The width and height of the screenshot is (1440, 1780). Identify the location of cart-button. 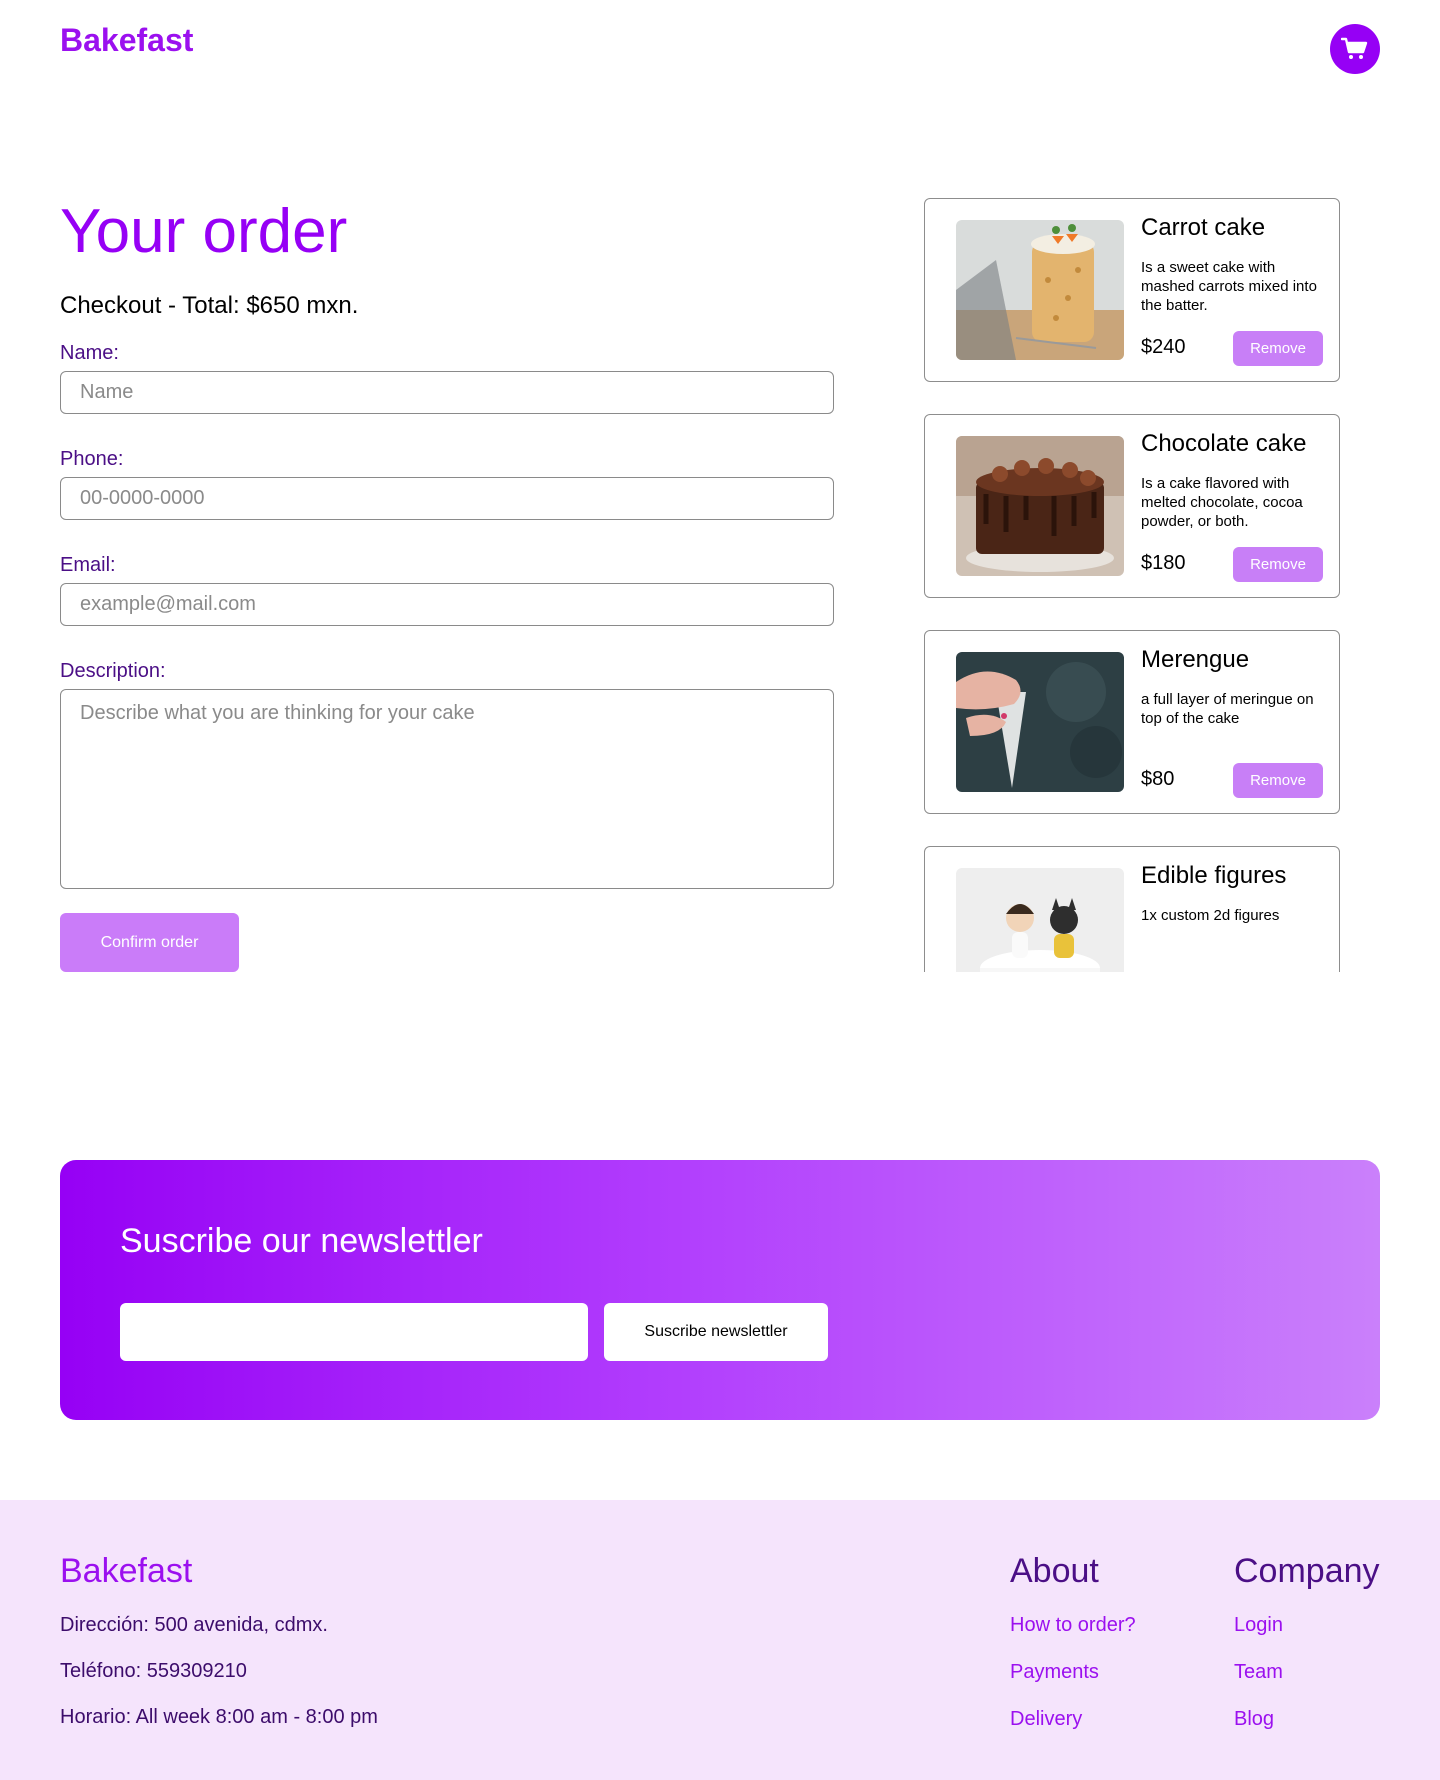
(1355, 49).